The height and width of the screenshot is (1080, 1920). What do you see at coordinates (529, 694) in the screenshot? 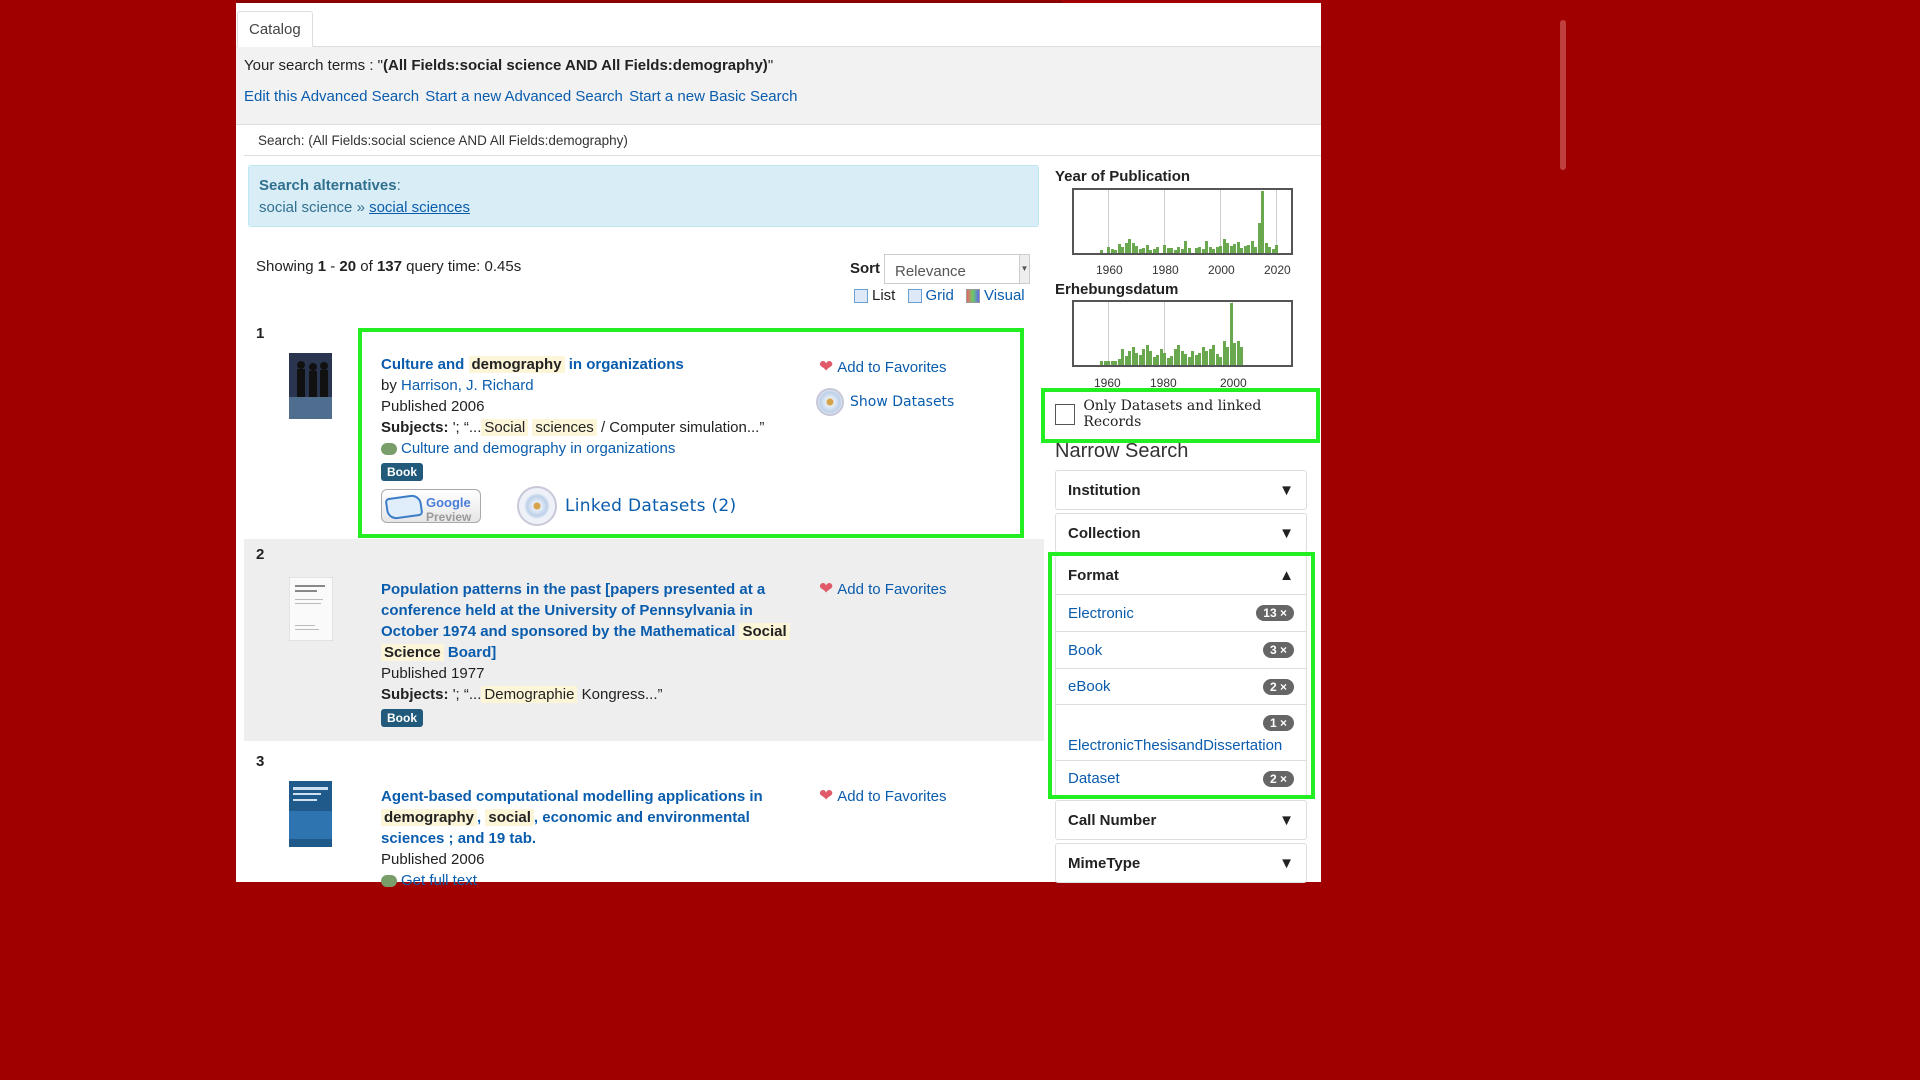
I see `subject-highlight: Demographie` at bounding box center [529, 694].